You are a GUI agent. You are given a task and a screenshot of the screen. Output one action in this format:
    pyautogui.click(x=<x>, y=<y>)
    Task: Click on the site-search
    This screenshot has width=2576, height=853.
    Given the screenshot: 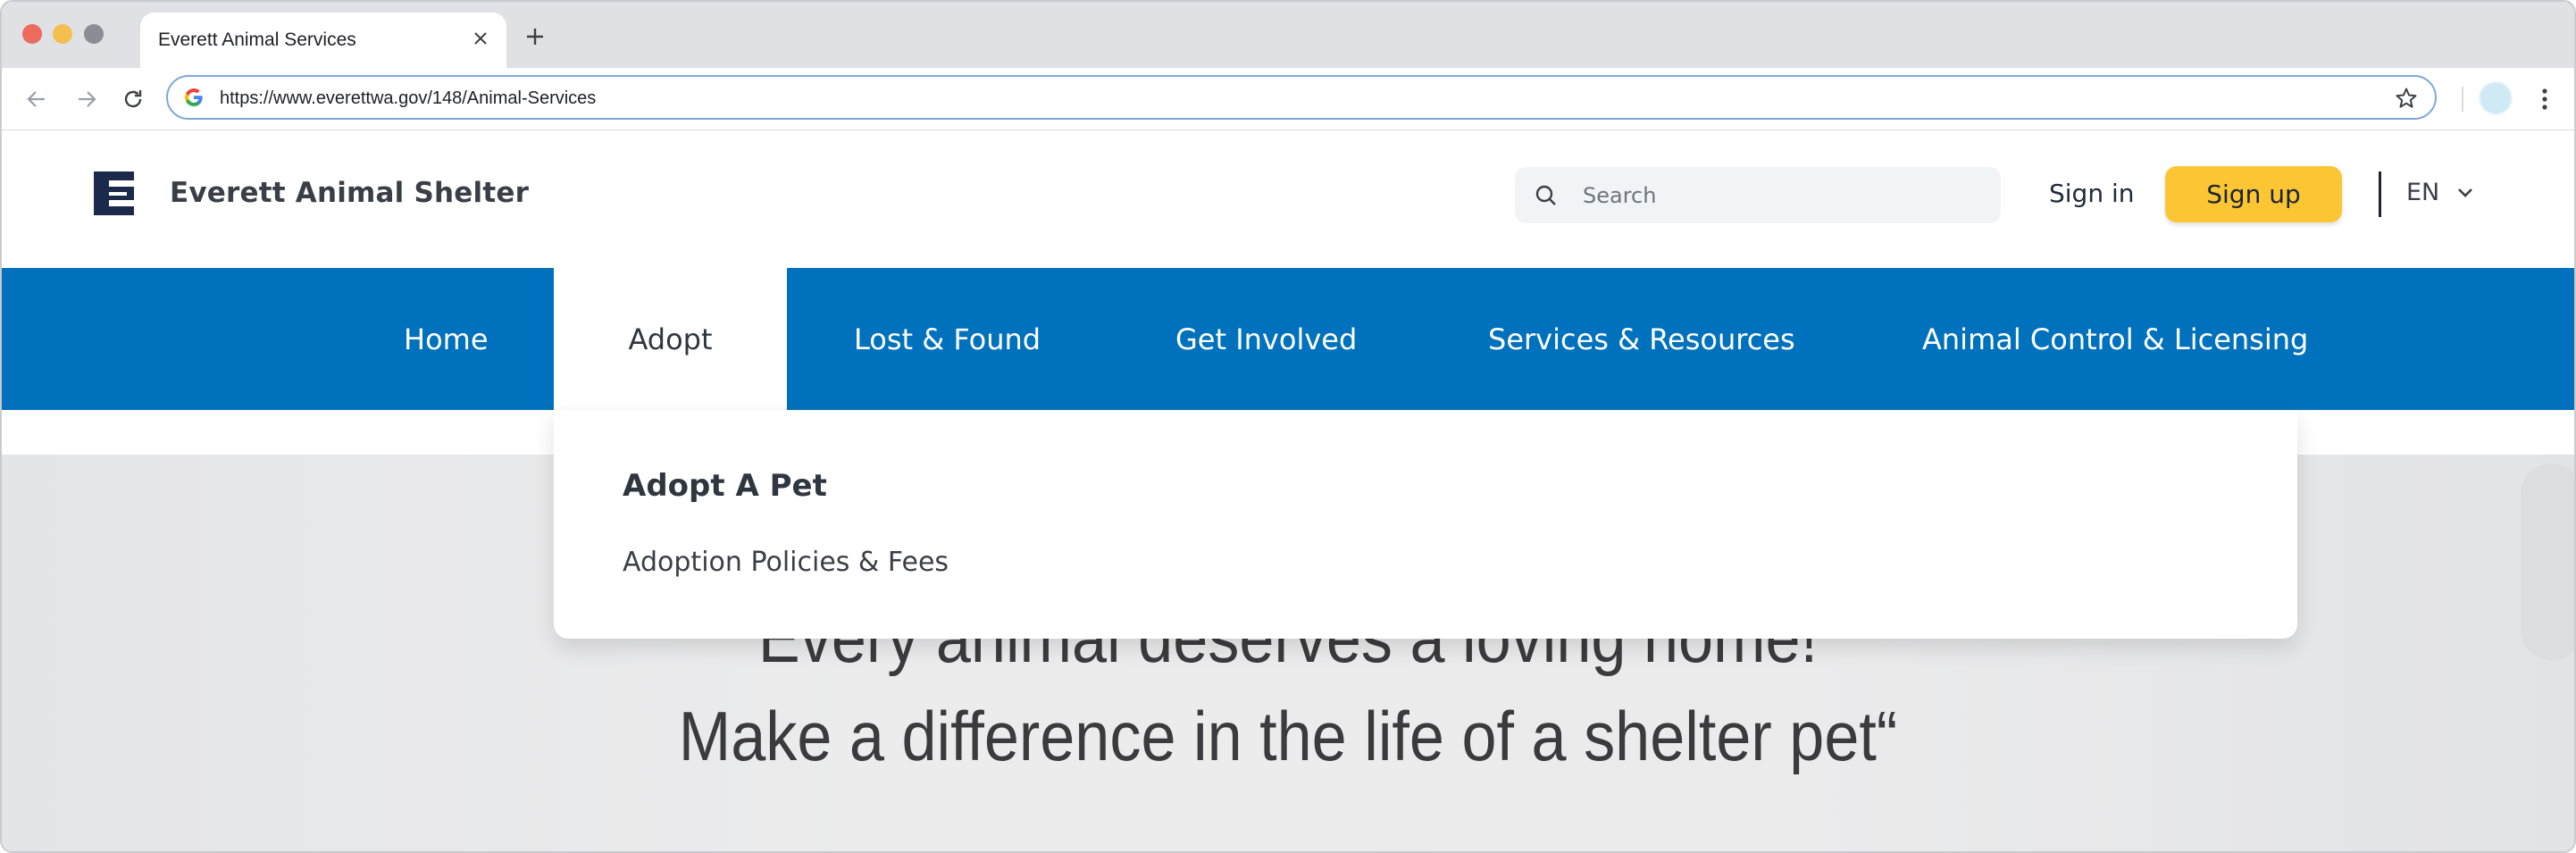 What is the action you would take?
    pyautogui.click(x=1758, y=195)
    